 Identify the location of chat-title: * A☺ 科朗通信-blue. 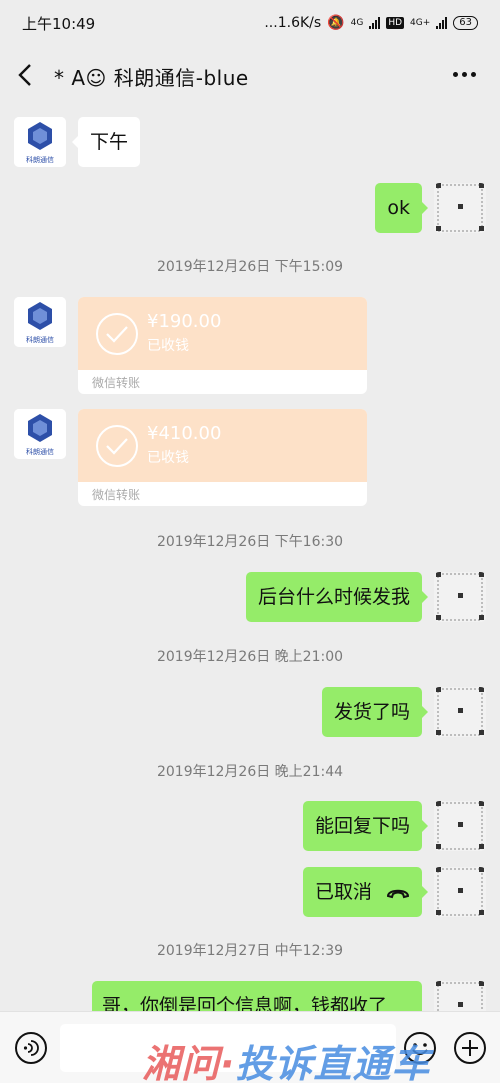
(151, 78).